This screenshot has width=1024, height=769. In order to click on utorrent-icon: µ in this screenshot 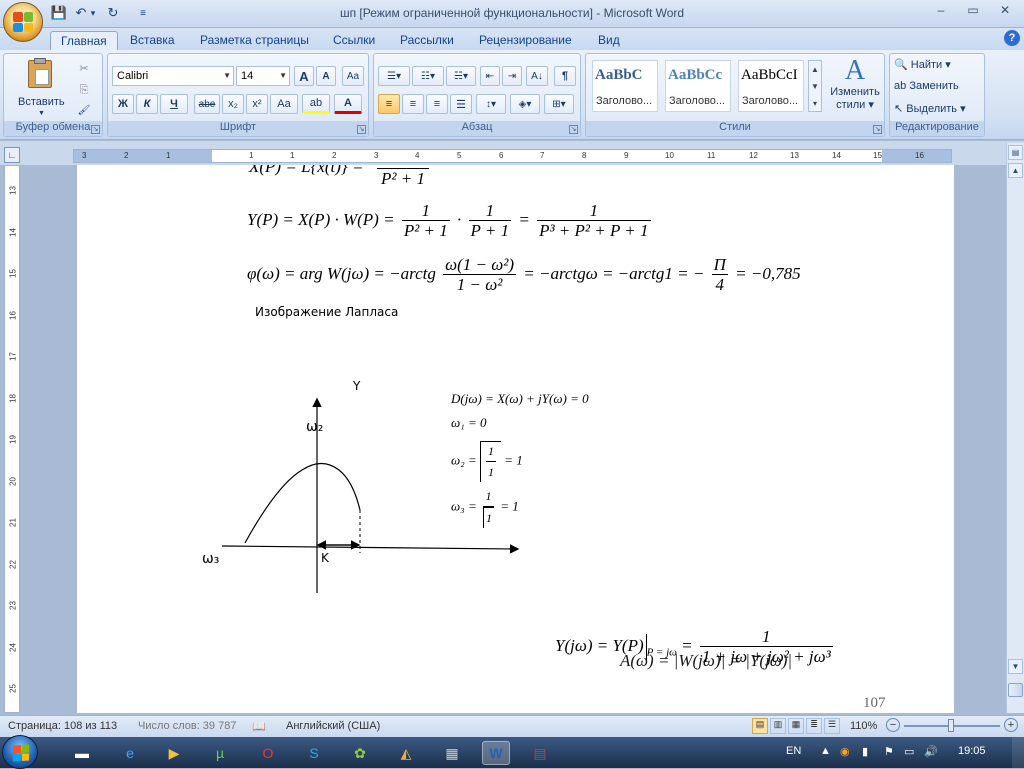, I will do `click(220, 753)`.